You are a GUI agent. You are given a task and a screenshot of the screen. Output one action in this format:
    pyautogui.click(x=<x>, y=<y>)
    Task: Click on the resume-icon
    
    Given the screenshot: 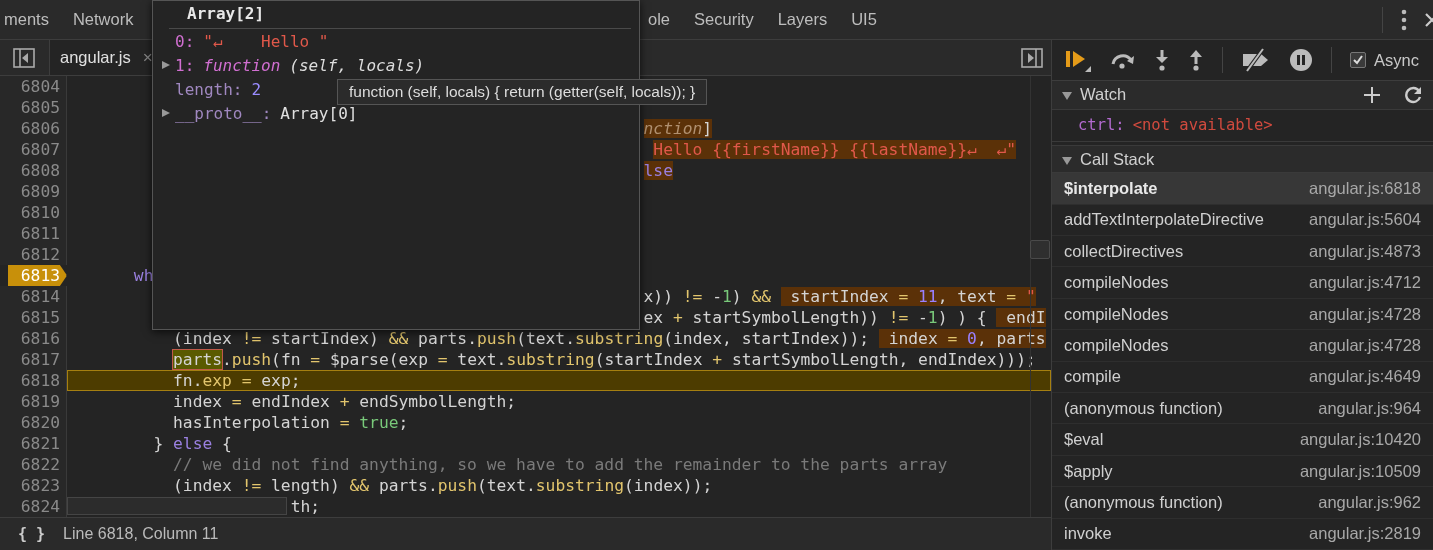 What is the action you would take?
    pyautogui.click(x=1078, y=60)
    